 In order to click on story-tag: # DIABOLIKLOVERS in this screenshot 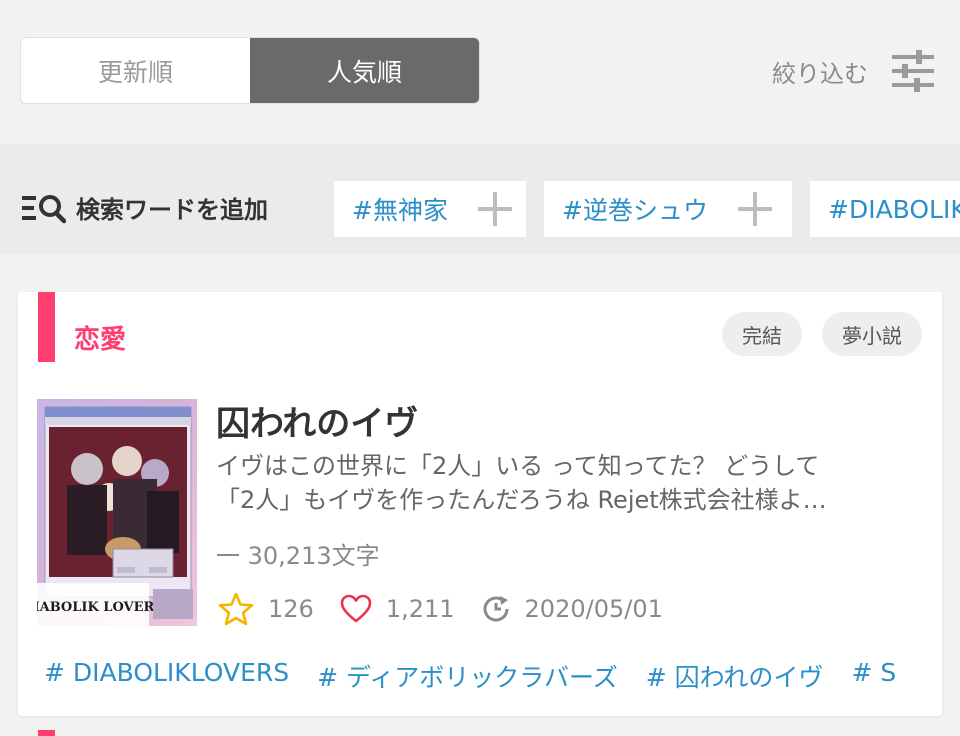, I will do `click(166, 676)`.